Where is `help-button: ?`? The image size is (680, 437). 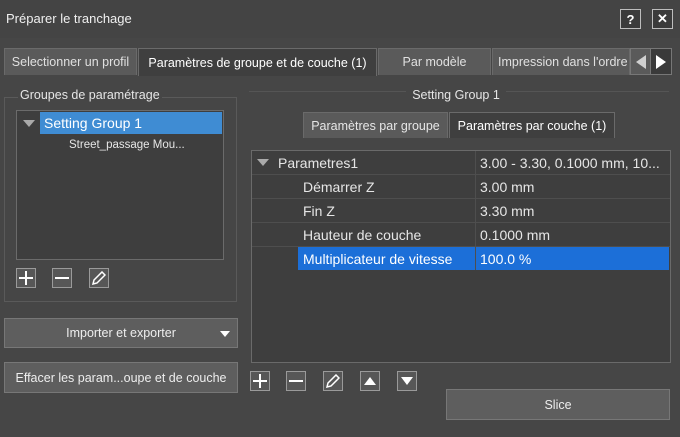 help-button: ? is located at coordinates (630, 19).